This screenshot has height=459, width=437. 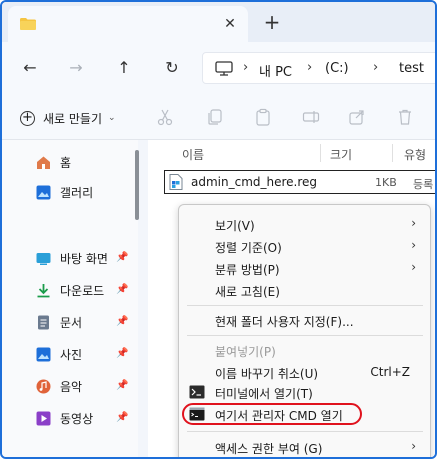 I want to click on menu-item-undo-rename: 이름 바꾸기 취소(U) Ctrl+Z, so click(x=304, y=372).